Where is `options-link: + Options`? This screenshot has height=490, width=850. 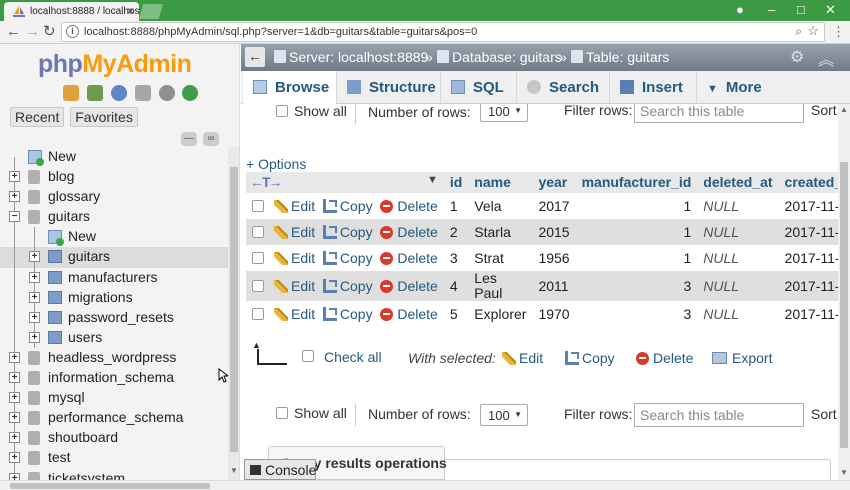
options-link: + Options is located at coordinates (276, 164).